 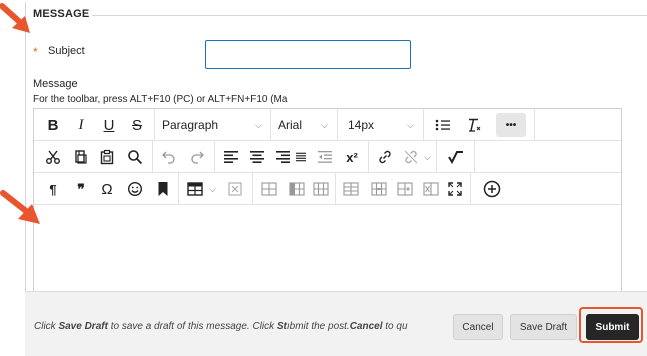 I want to click on delete-table-icon, so click(x=235, y=189).